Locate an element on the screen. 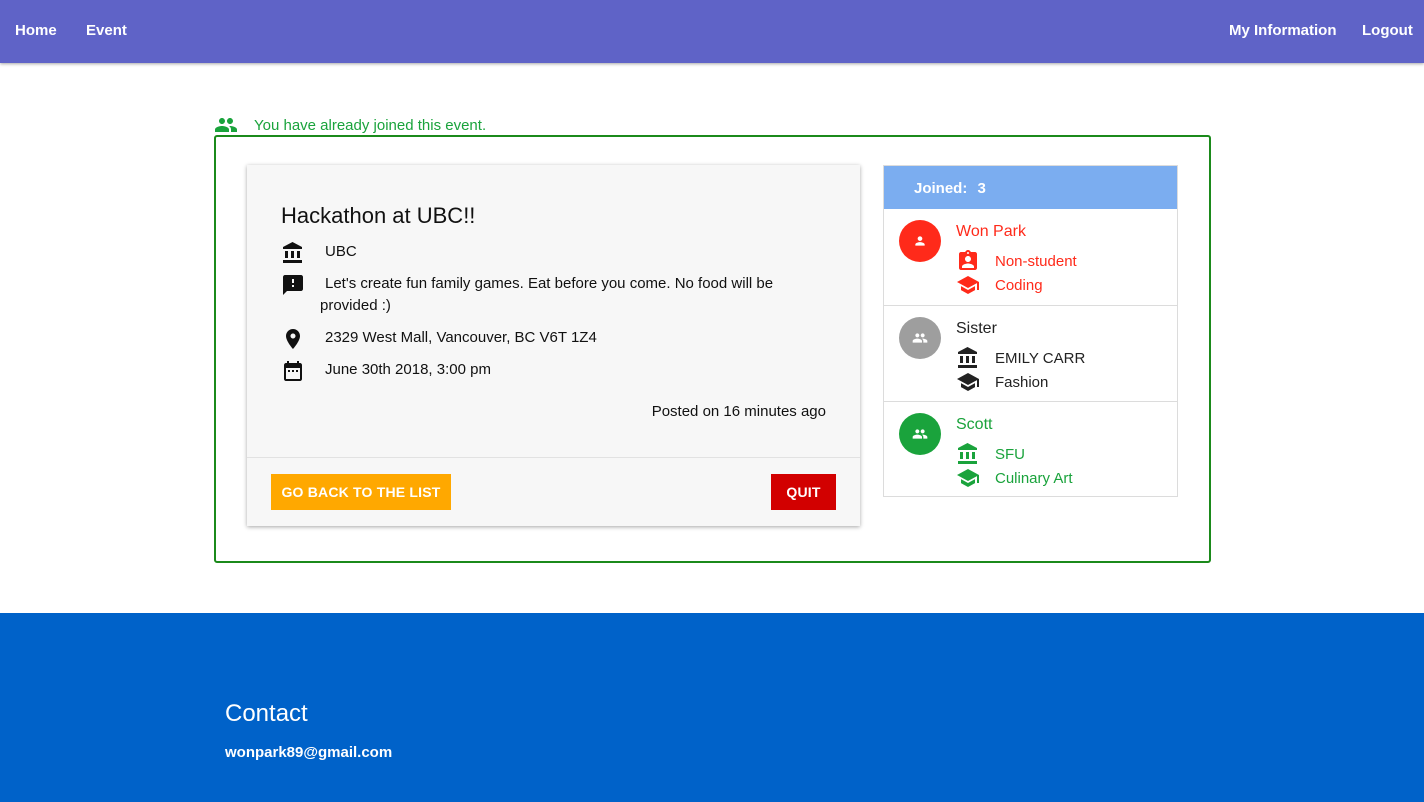 The width and height of the screenshot is (1424, 802). joined-notice: You have already joined this event. is located at coordinates (350, 125).